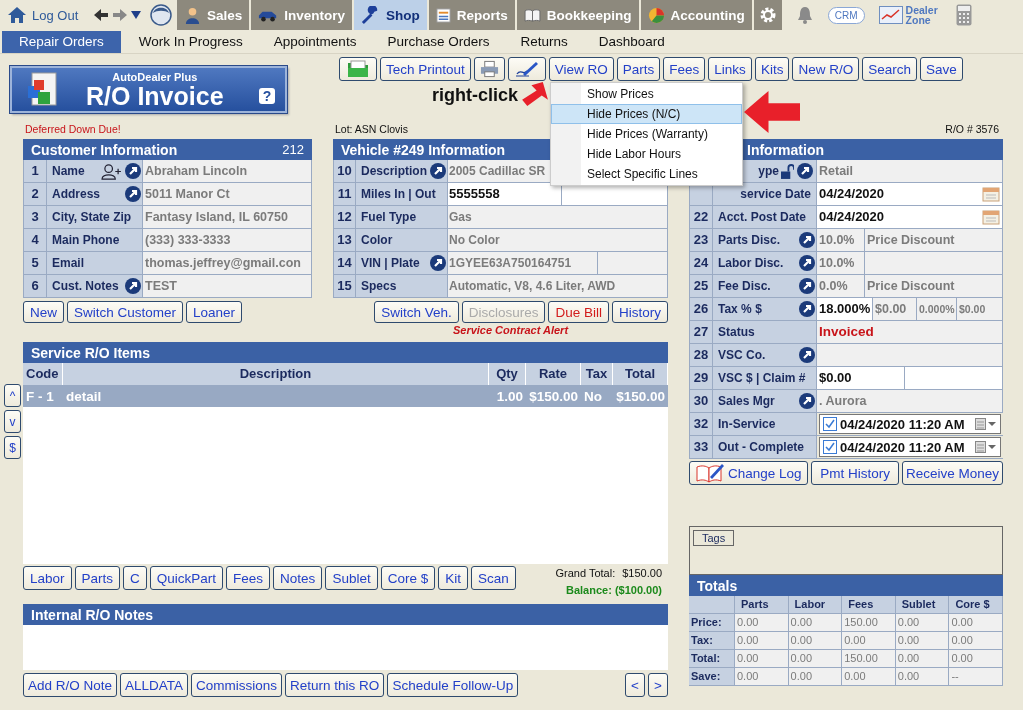 The width and height of the screenshot is (1023, 710). I want to click on pager-button: >, so click(658, 685).